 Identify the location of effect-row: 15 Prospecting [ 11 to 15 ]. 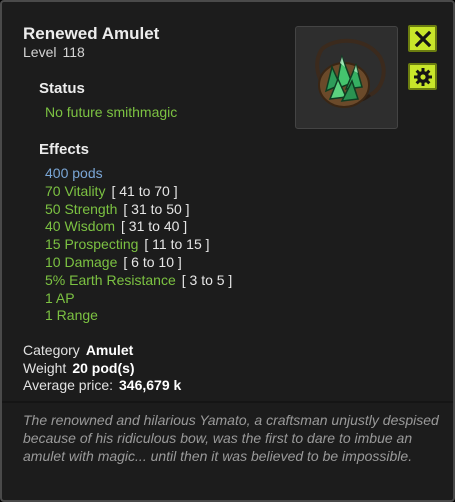
(138, 245).